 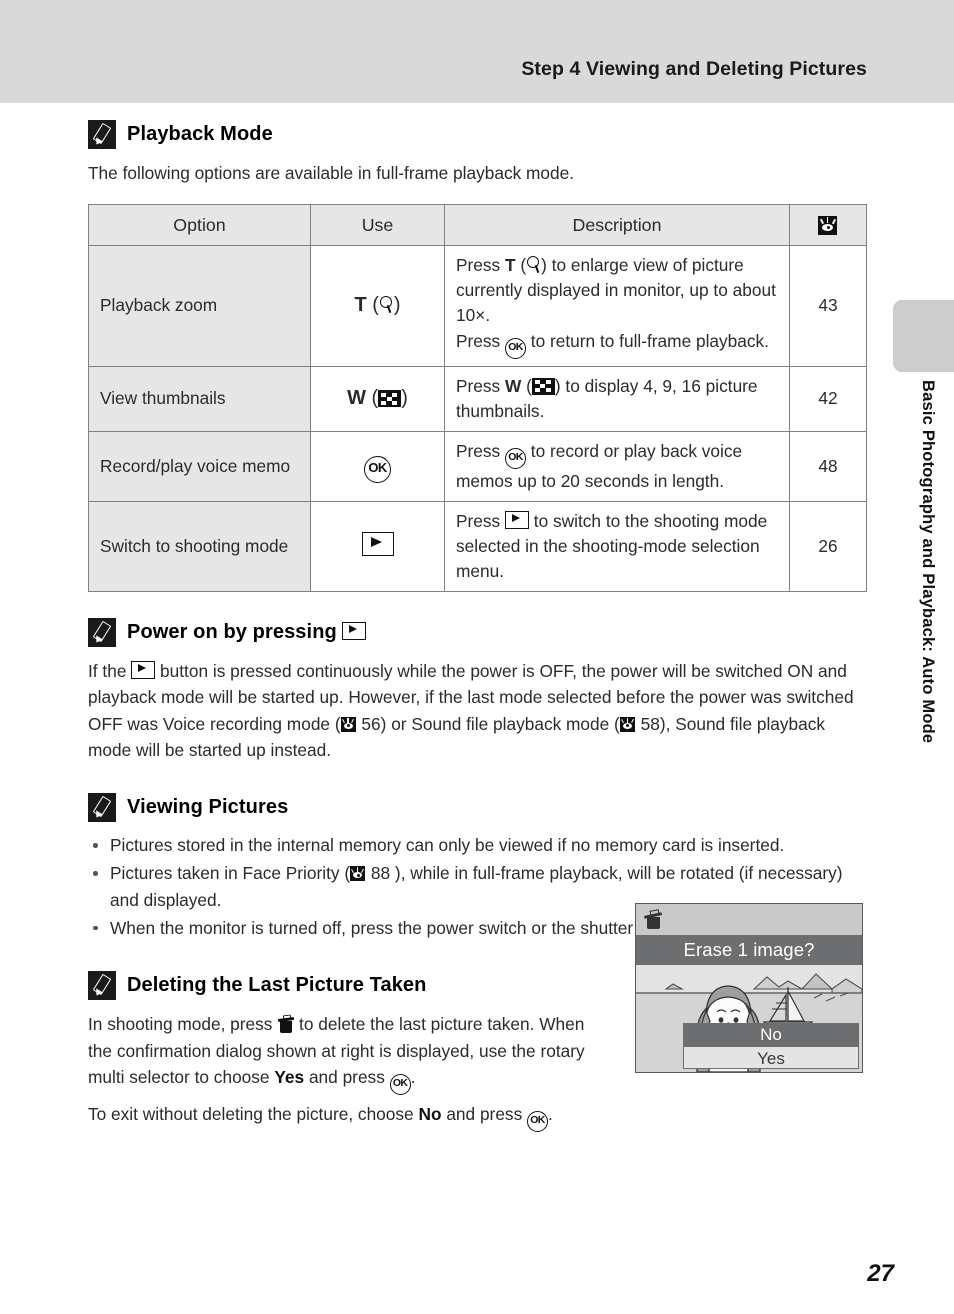 I want to click on table-header-row: Option Use Description, so click(x=477, y=225).